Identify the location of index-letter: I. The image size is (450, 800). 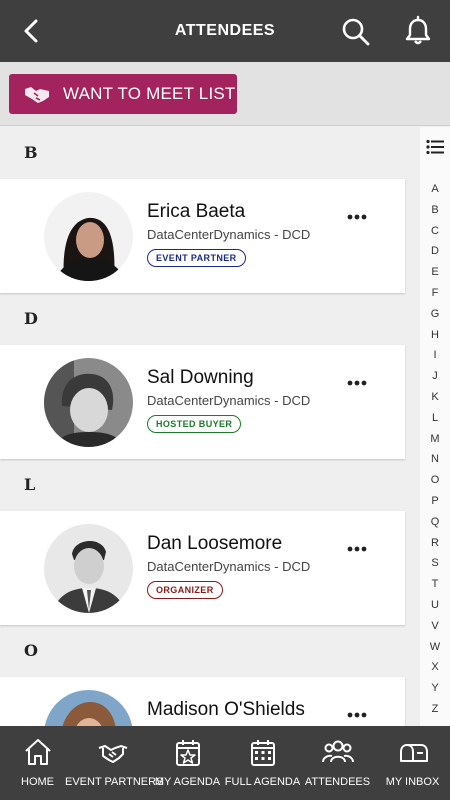
(435, 355).